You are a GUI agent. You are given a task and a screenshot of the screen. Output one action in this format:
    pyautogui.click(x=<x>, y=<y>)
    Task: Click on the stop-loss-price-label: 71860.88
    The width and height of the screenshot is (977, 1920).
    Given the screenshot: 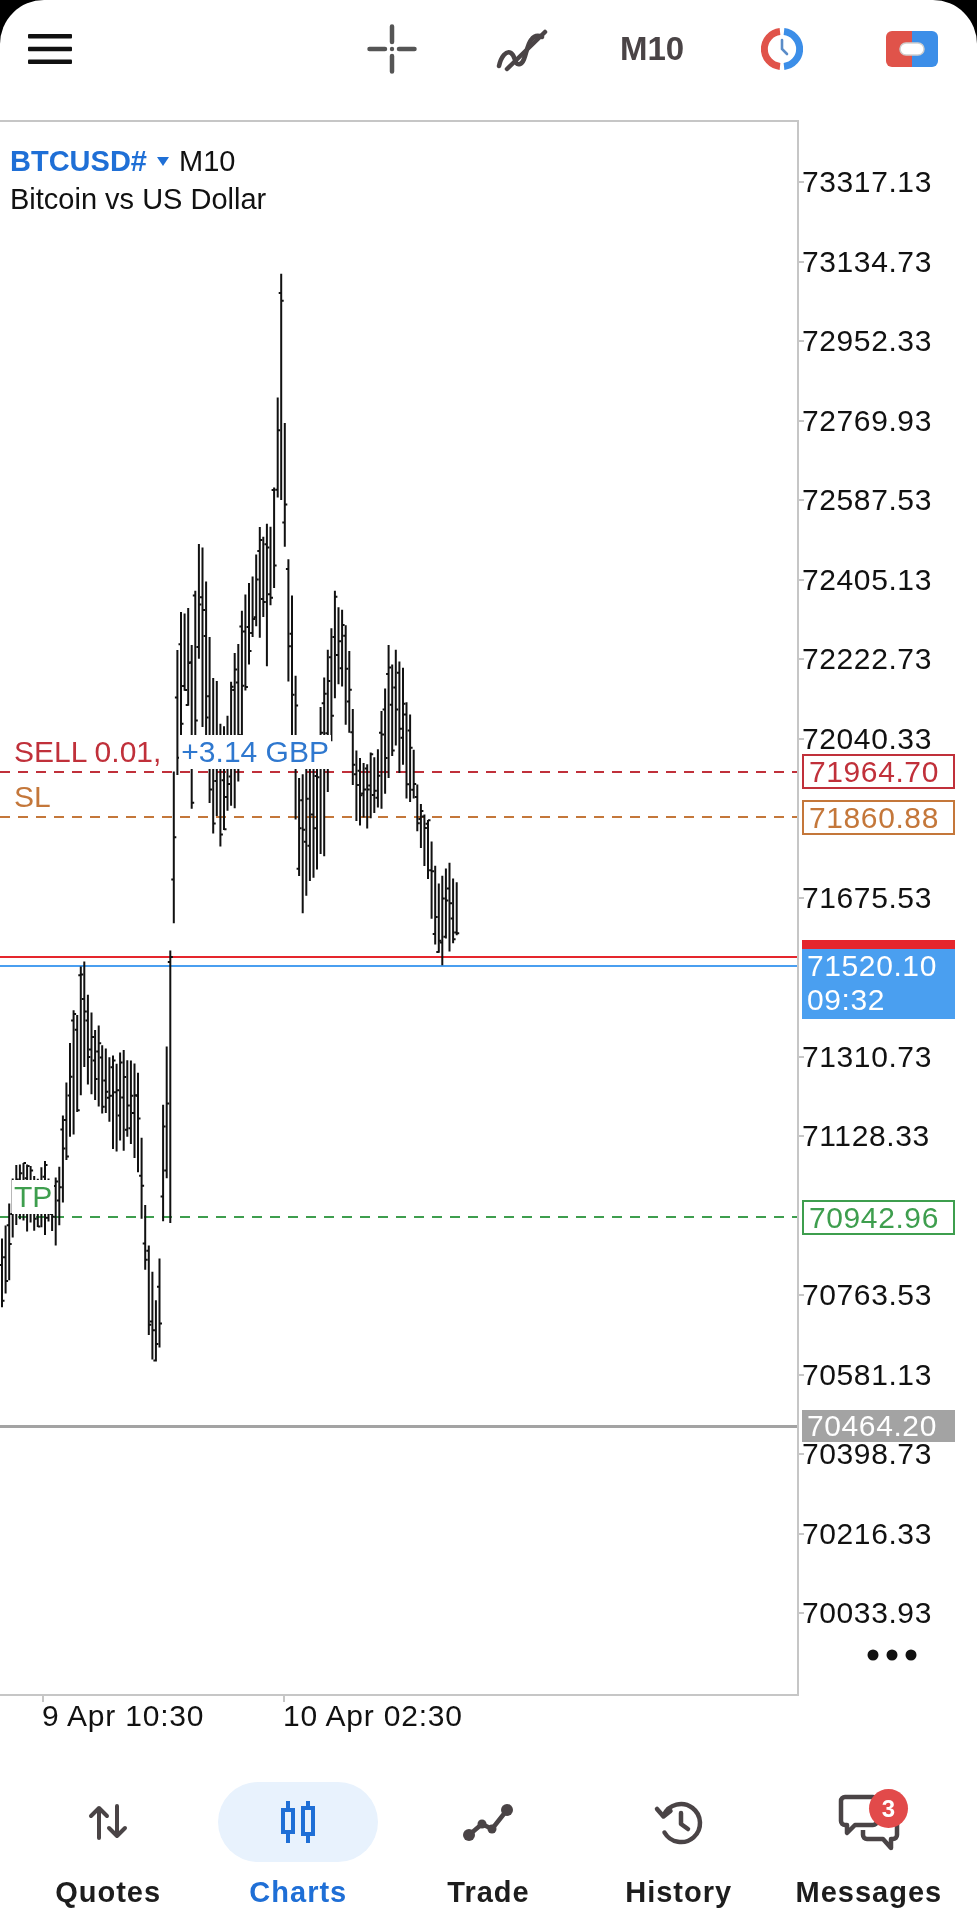 What is the action you would take?
    pyautogui.click(x=878, y=817)
    